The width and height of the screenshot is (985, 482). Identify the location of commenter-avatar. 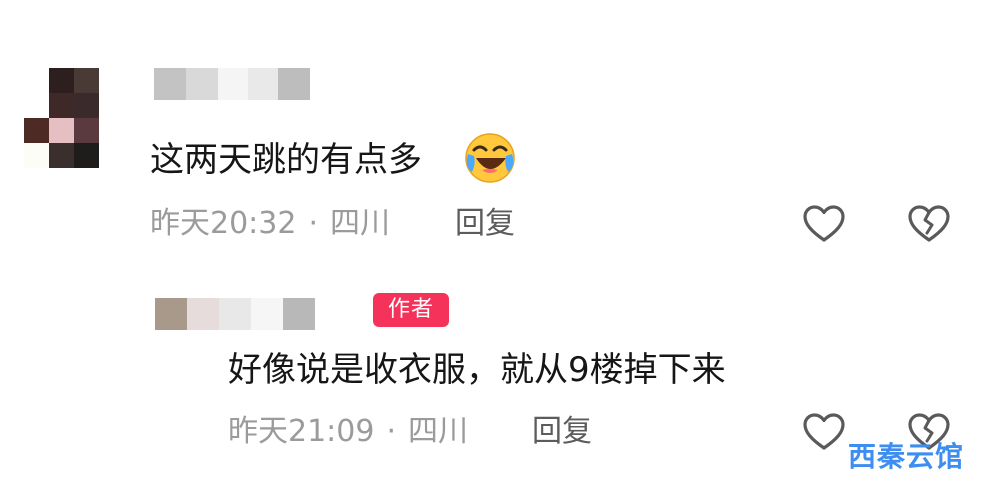
(74, 118).